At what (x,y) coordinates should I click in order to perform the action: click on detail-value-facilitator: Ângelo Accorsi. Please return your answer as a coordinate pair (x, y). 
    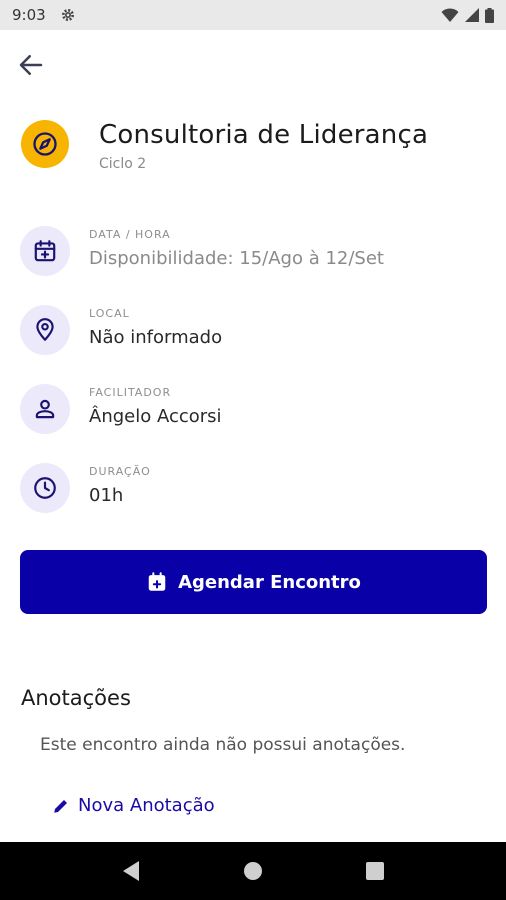
    Looking at the image, I should click on (155, 416).